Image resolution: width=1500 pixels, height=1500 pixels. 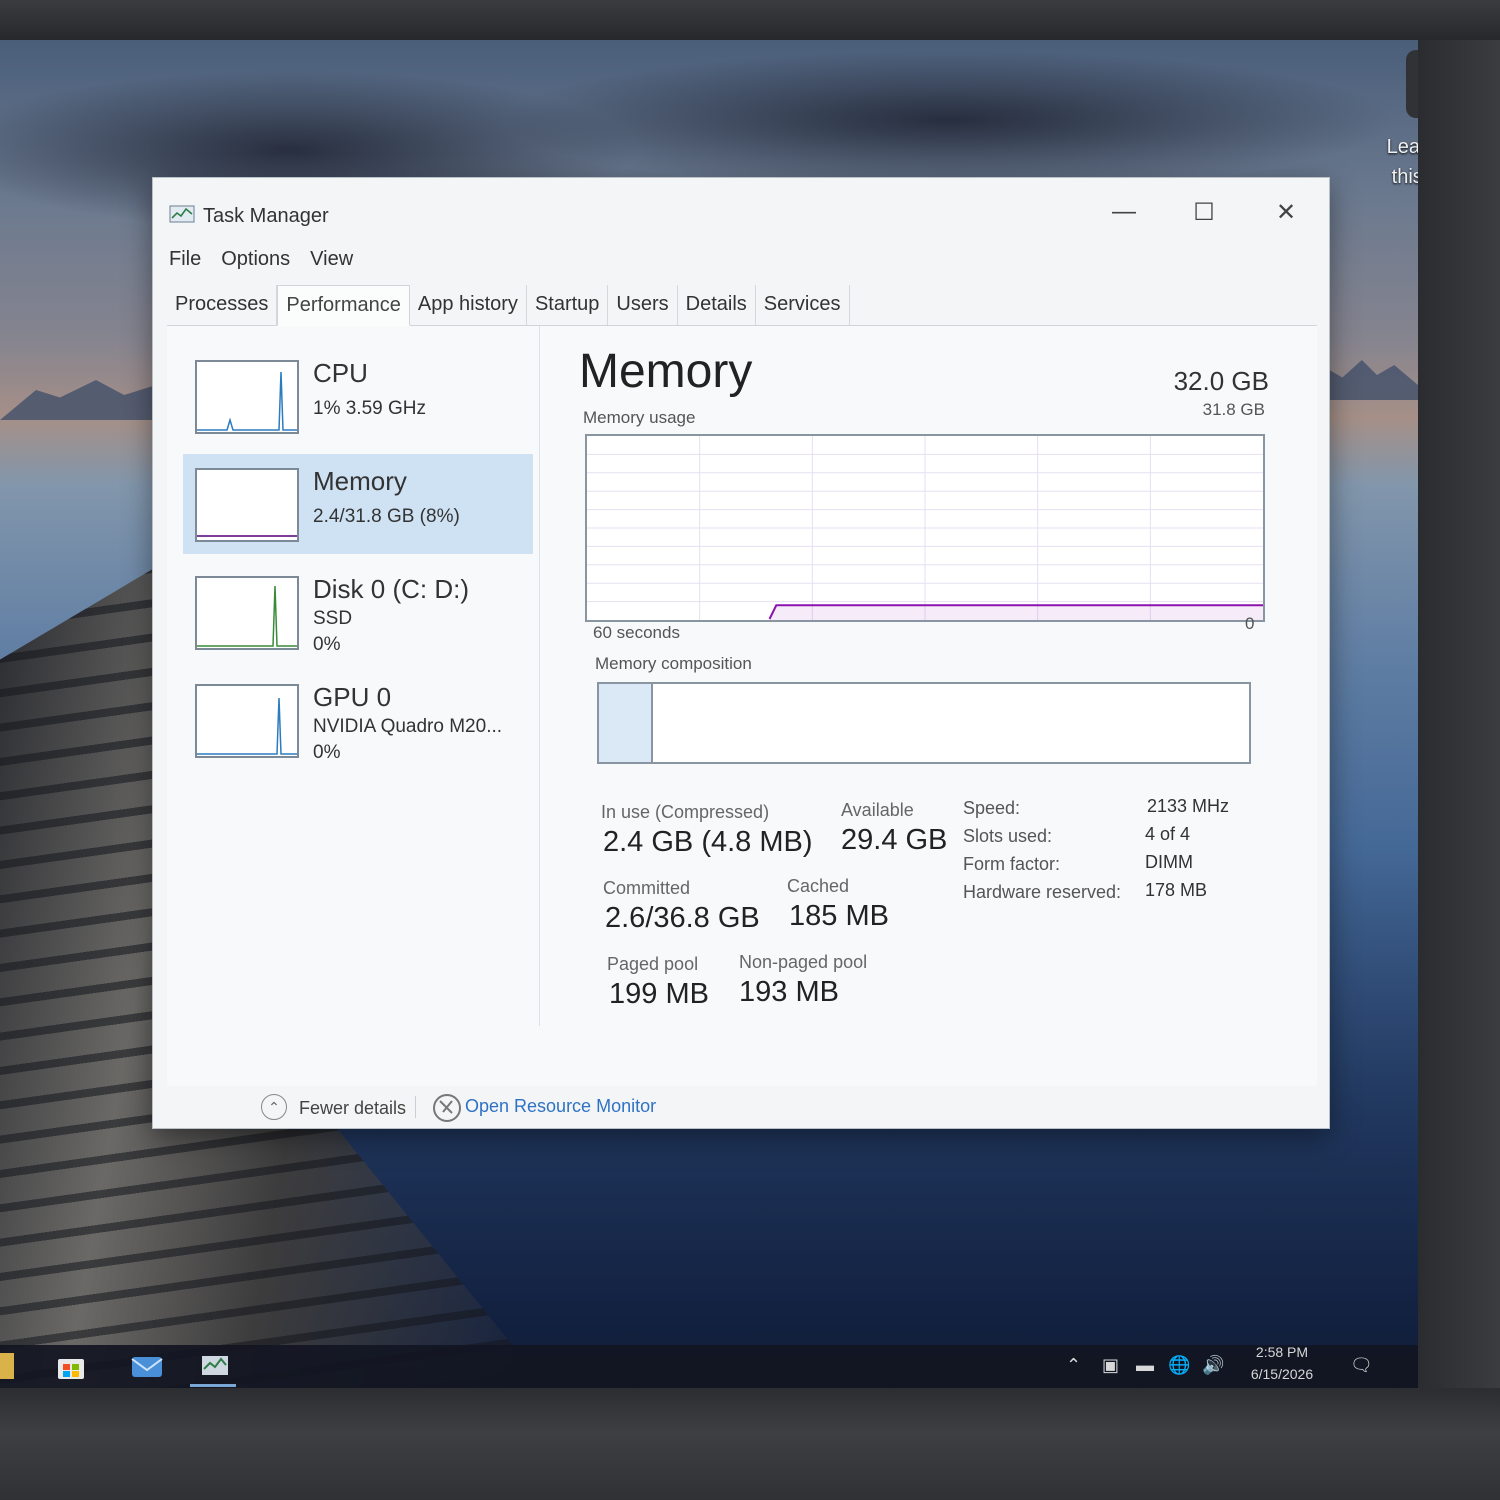 What do you see at coordinates (626, 723) in the screenshot?
I see `composition-in-use-segment` at bounding box center [626, 723].